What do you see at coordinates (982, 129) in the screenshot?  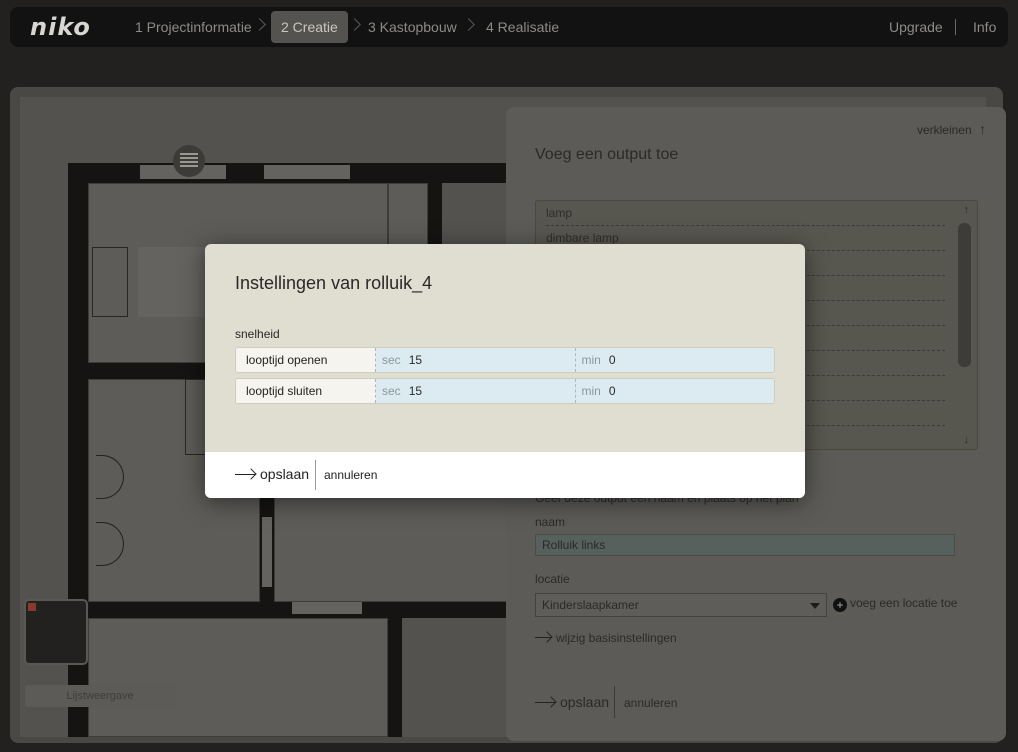 I see `arrow-up-icon: ↑` at bounding box center [982, 129].